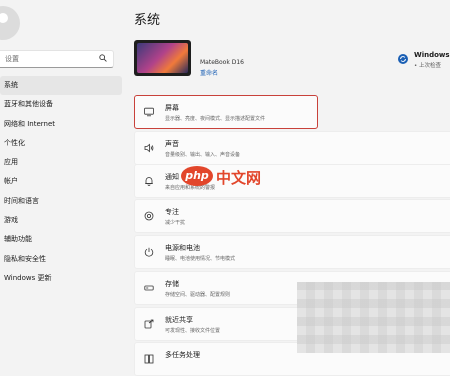 The image size is (450, 376). Describe the element at coordinates (61, 162) in the screenshot. I see `sidebar-item-apps: 应用` at that location.